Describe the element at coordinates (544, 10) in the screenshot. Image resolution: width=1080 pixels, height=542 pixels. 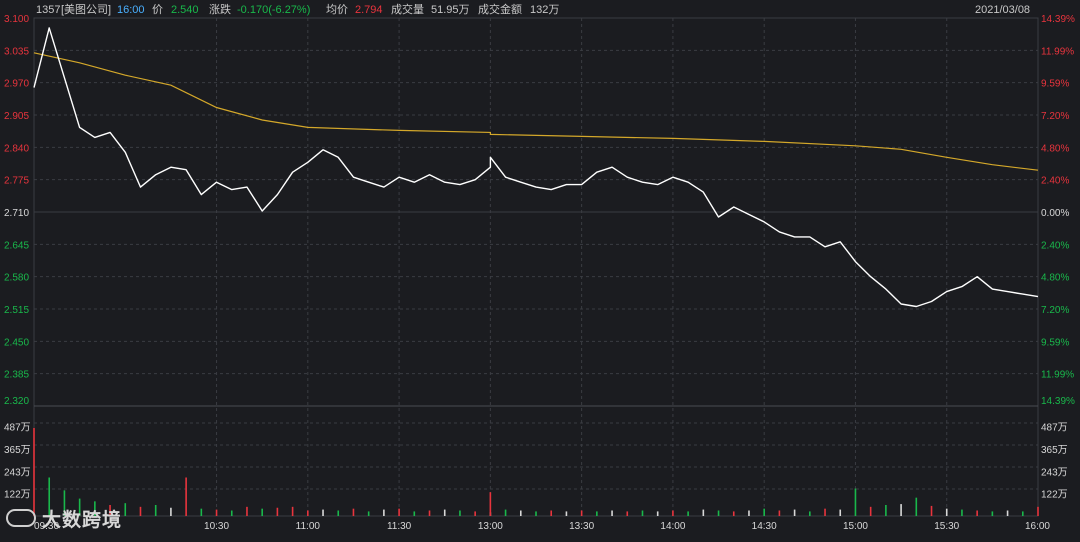
I see `amount-value: 132万` at that location.